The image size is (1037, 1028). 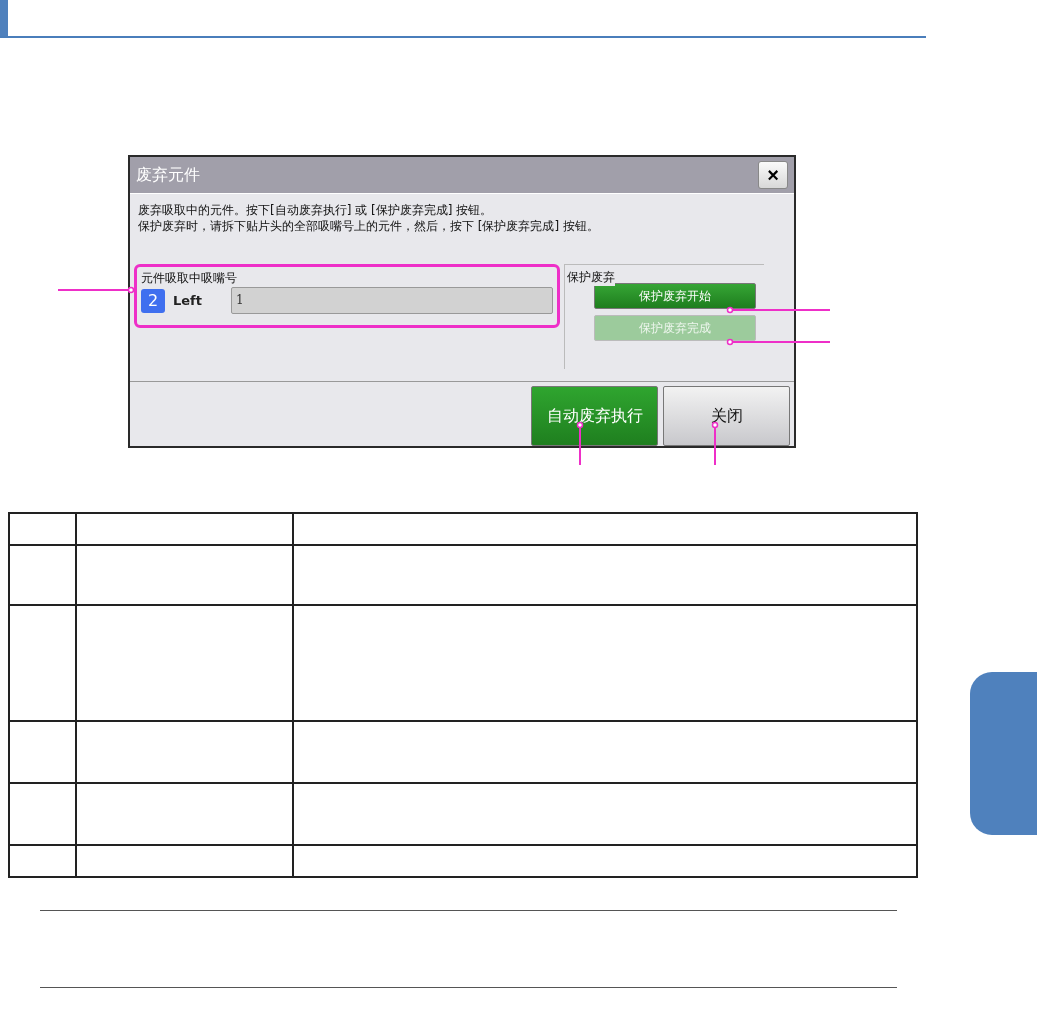 I want to click on group-label: 元件吸取中吸嘴号, so click(x=189, y=278).